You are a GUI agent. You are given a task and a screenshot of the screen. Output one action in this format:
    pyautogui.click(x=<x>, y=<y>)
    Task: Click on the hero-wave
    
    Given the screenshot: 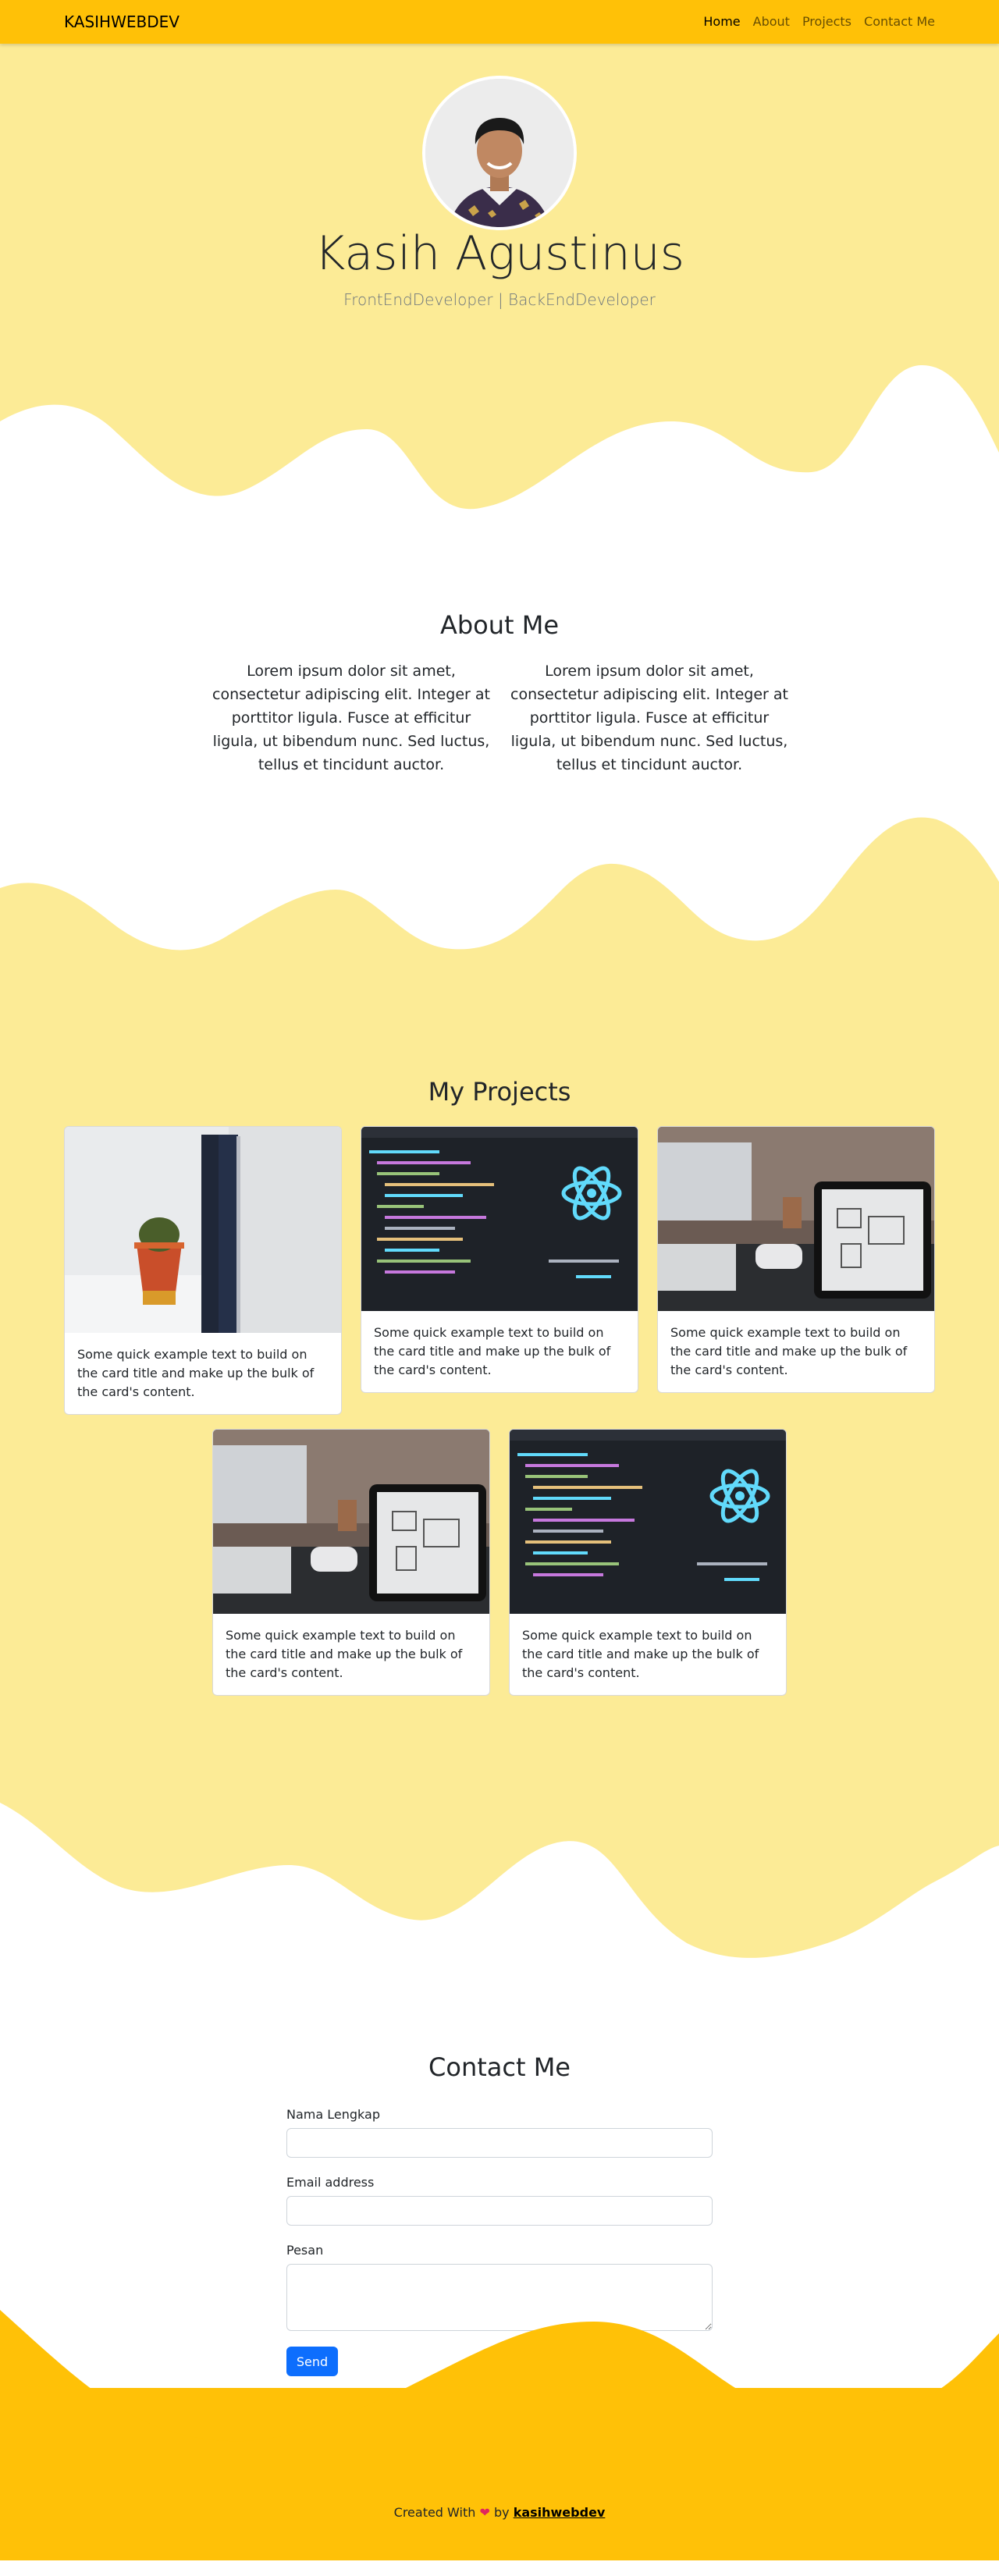 What is the action you would take?
    pyautogui.click(x=499, y=455)
    